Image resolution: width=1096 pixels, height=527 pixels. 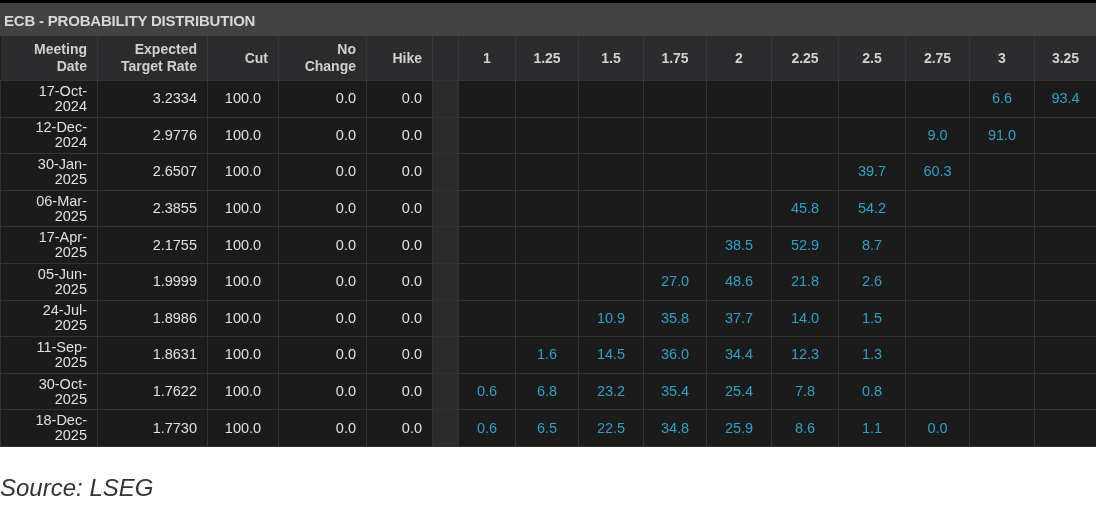 I want to click on table-cell: 14.0, so click(x=805, y=317).